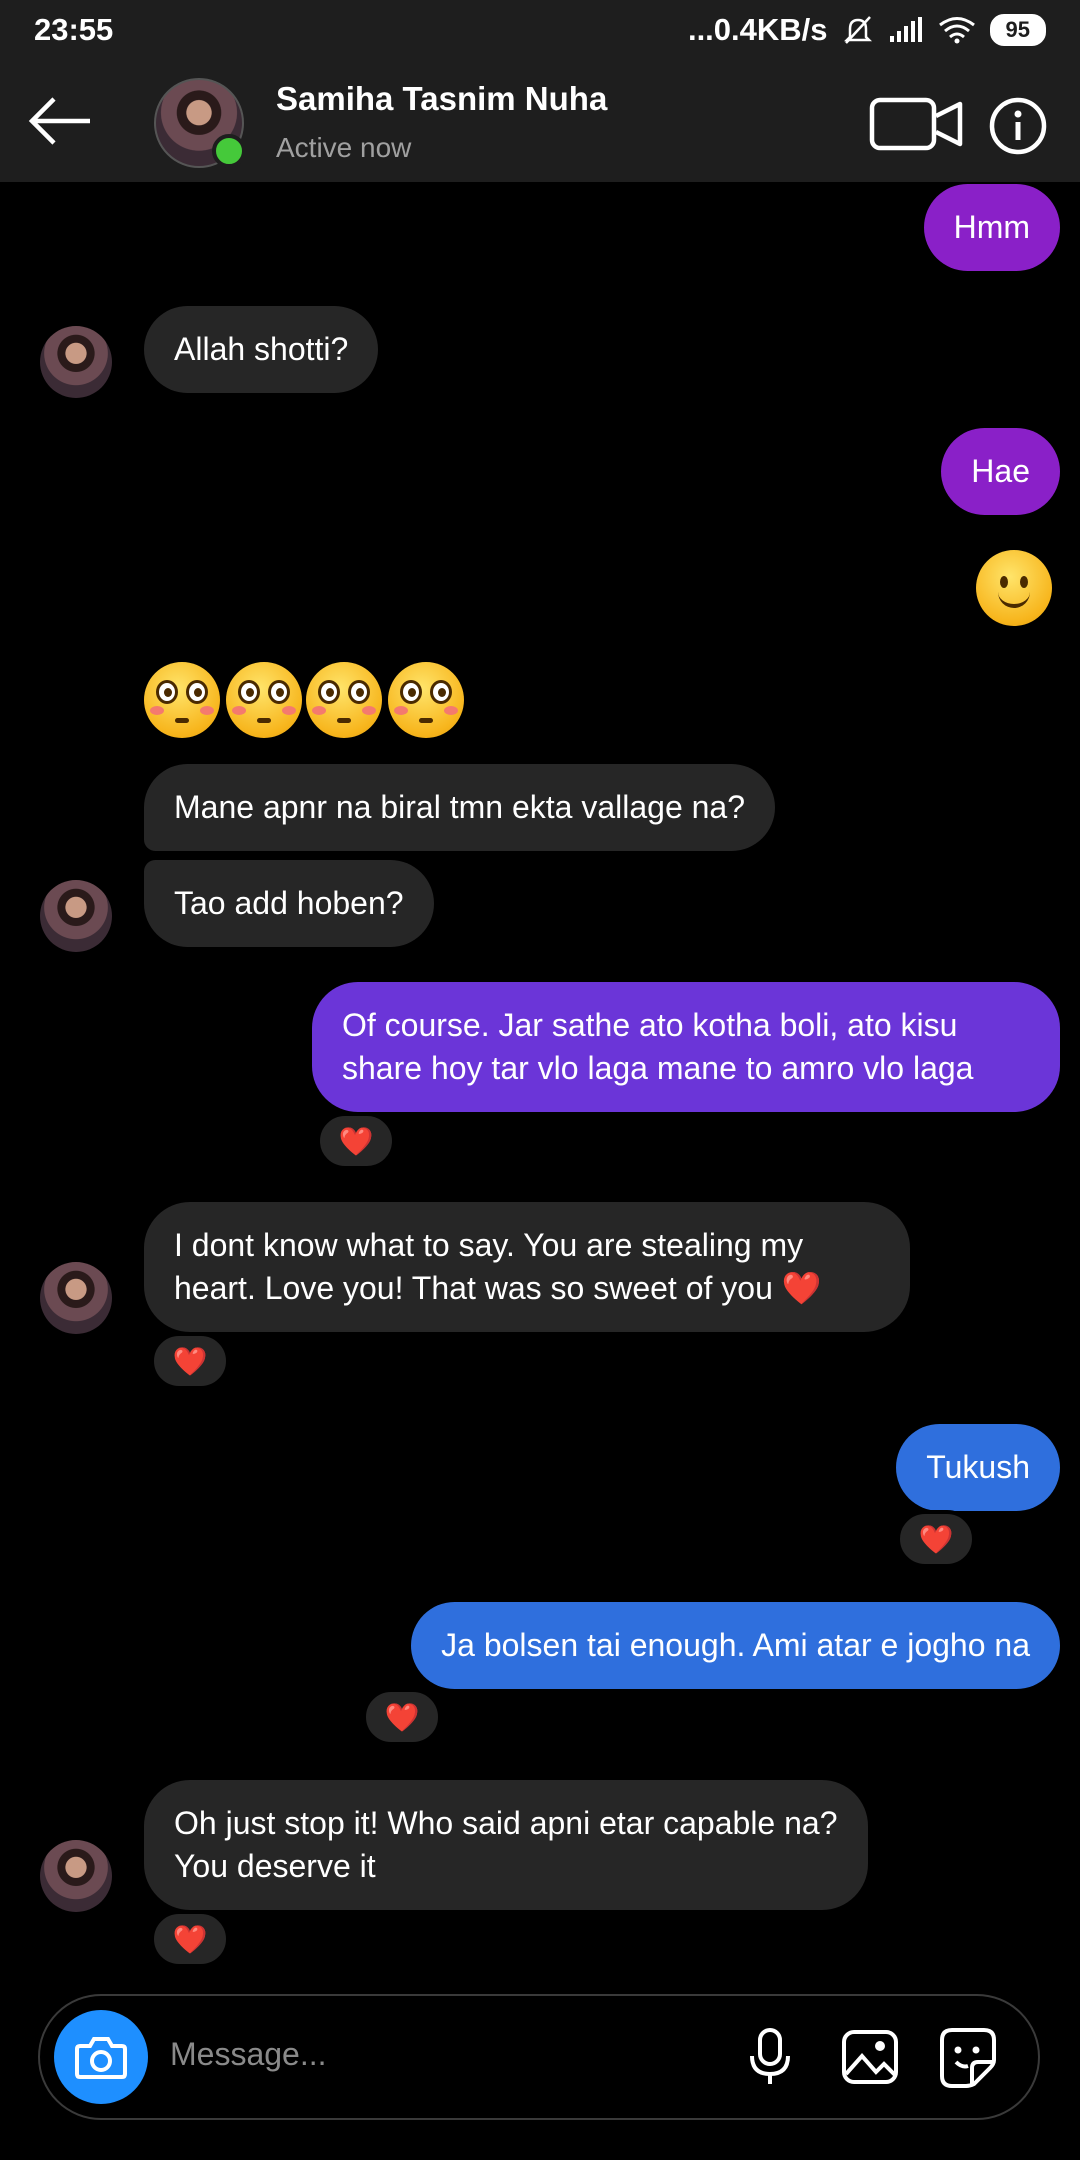  What do you see at coordinates (991, 227) in the screenshot?
I see `message-bubble-out: Hmm` at bounding box center [991, 227].